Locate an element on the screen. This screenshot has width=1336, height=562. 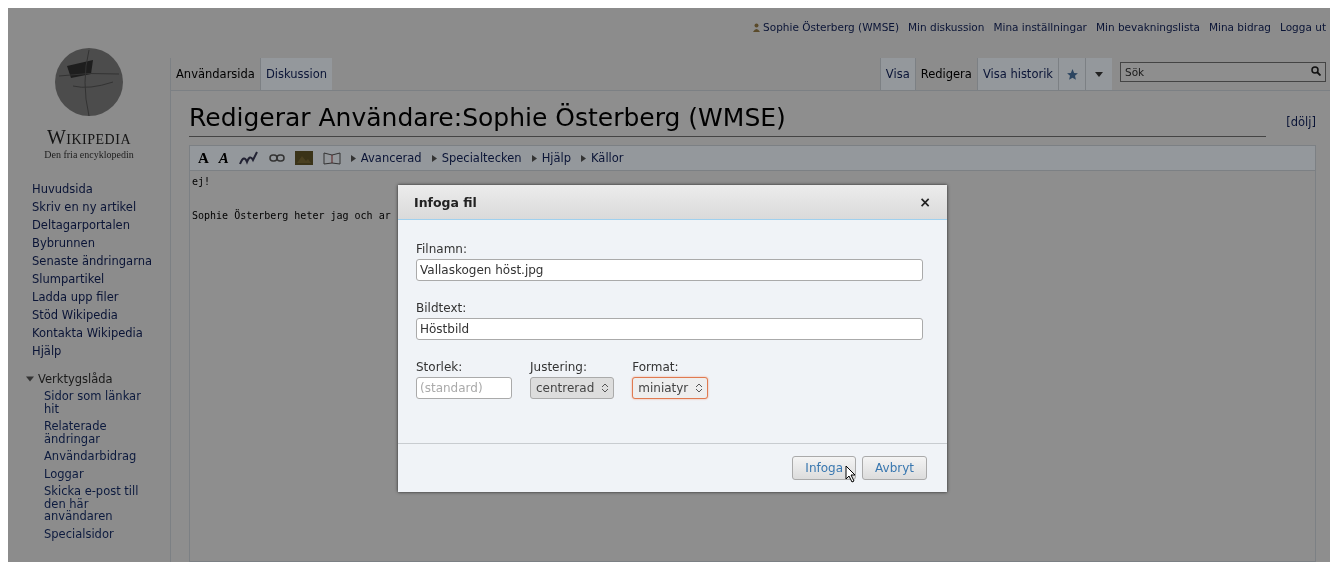
text-field: Vallaskogen höst.jpg is located at coordinates (669, 270).